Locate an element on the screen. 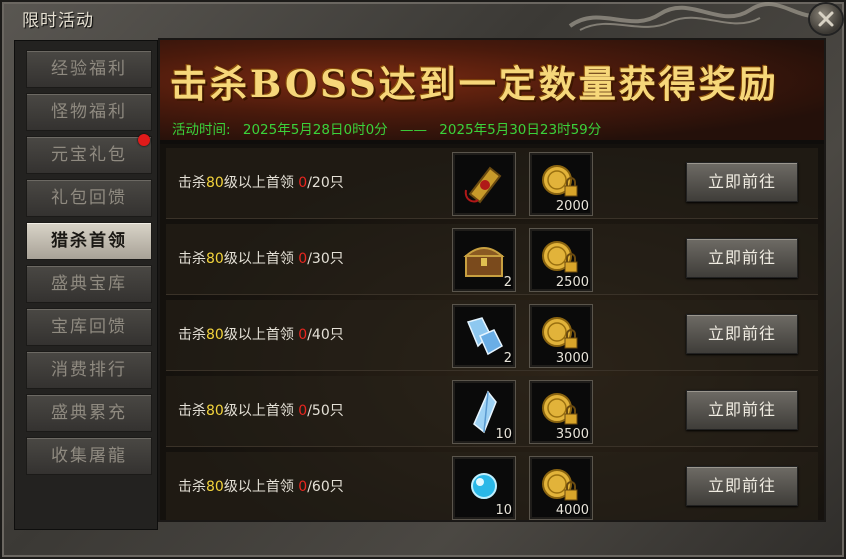 Image resolution: width=846 pixels, height=559 pixels. time-end: 2025年5月30日23时59分 is located at coordinates (520, 130).